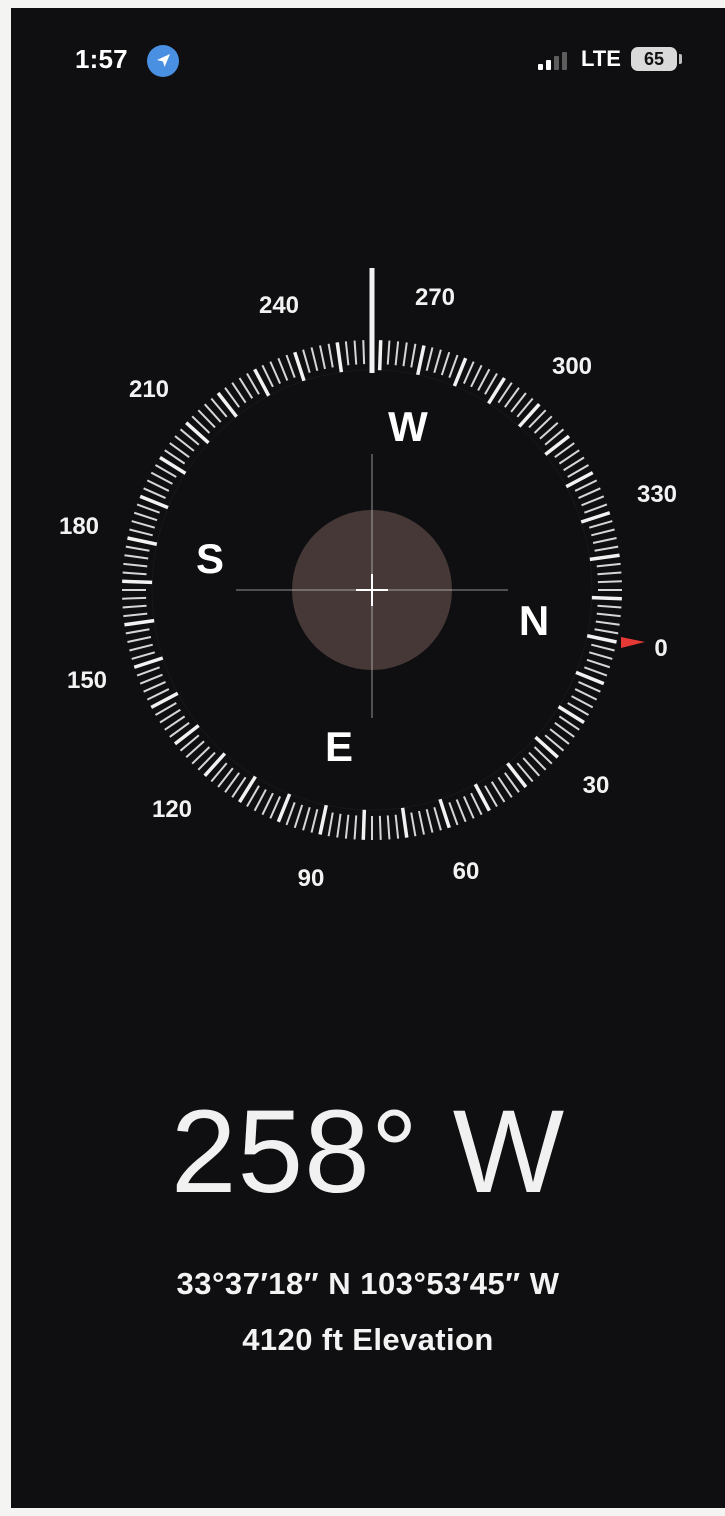 Image resolution: width=725 pixels, height=1516 pixels. I want to click on degree-label-60: 60, so click(466, 871).